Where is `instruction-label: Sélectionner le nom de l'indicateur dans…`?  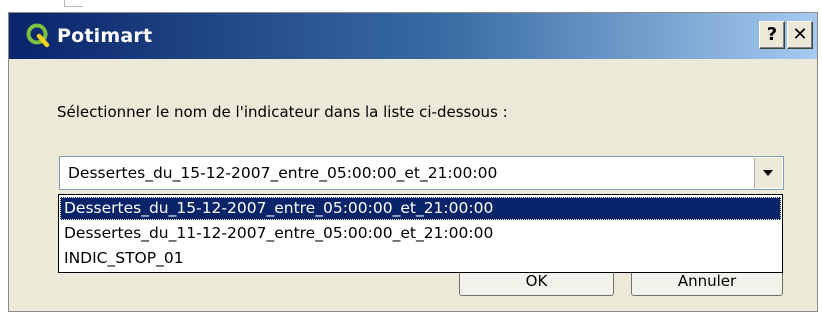
instruction-label: Sélectionner le nom de l'indicateur dans… is located at coordinates (282, 112).